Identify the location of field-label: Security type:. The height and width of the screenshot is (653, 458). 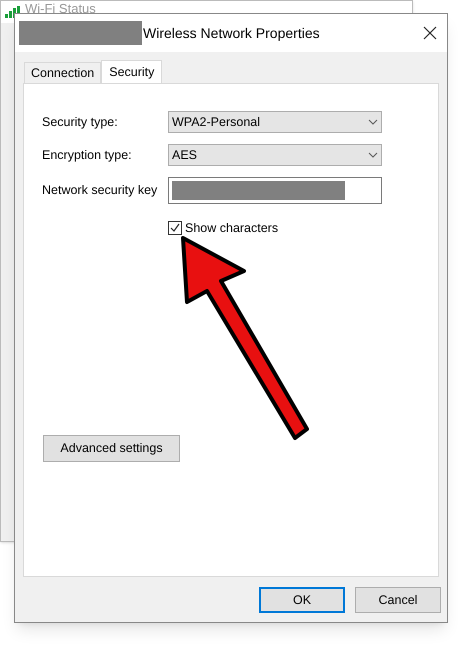
(80, 122).